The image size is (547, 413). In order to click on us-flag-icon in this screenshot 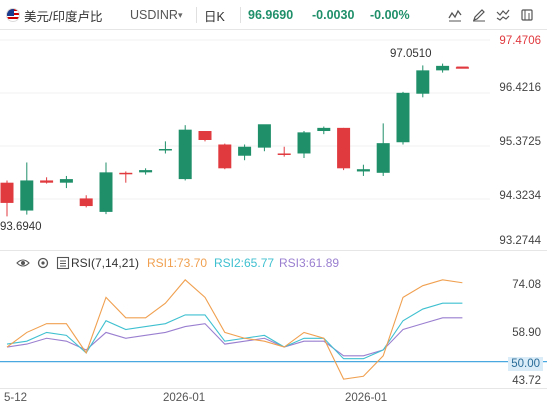, I will do `click(13, 15)`.